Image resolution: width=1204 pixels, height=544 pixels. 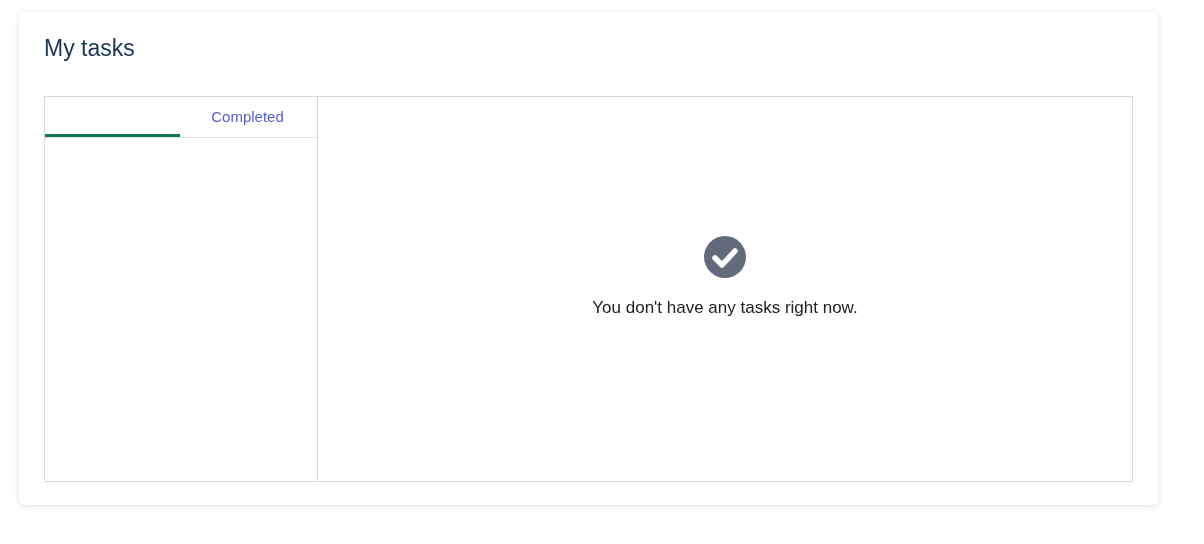 What do you see at coordinates (725, 257) in the screenshot?
I see `check-circle-icon` at bounding box center [725, 257].